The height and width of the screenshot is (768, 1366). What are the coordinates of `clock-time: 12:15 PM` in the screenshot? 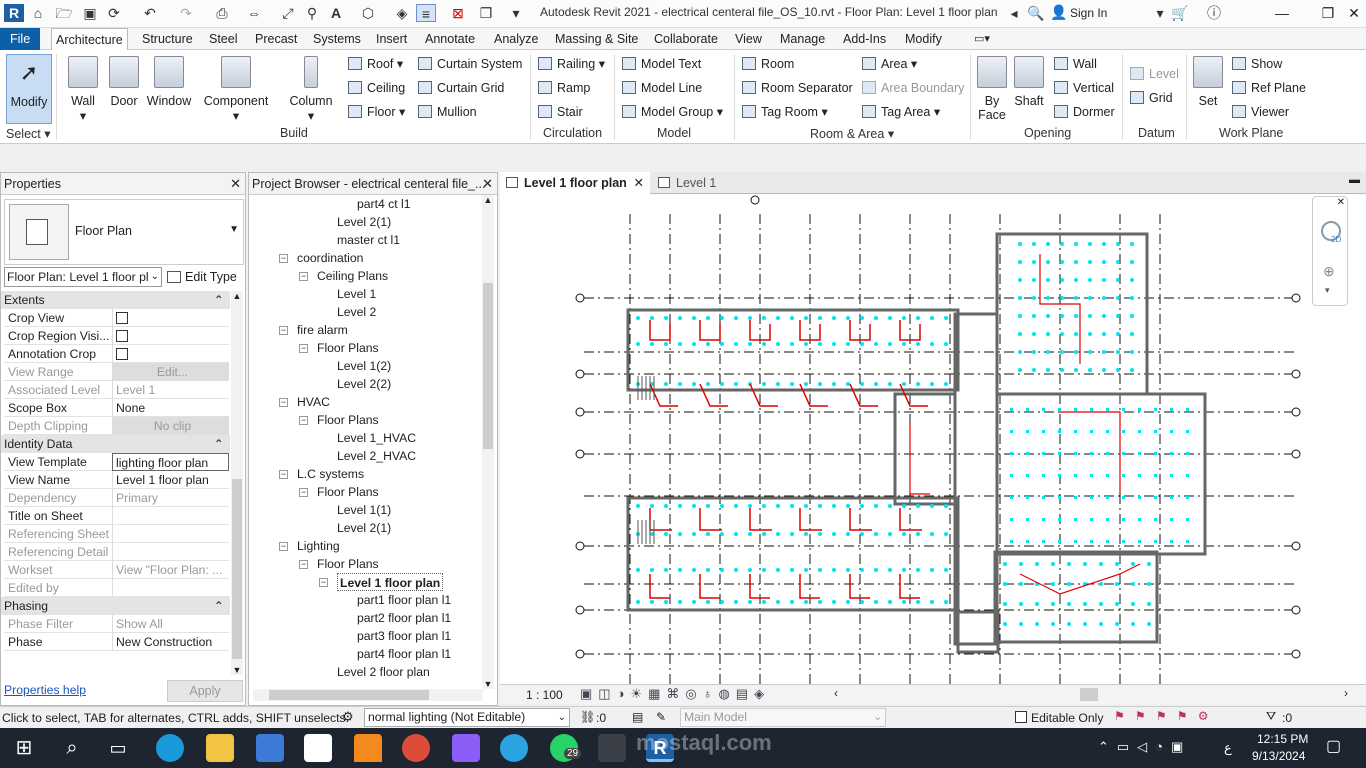 It's located at (1282, 739).